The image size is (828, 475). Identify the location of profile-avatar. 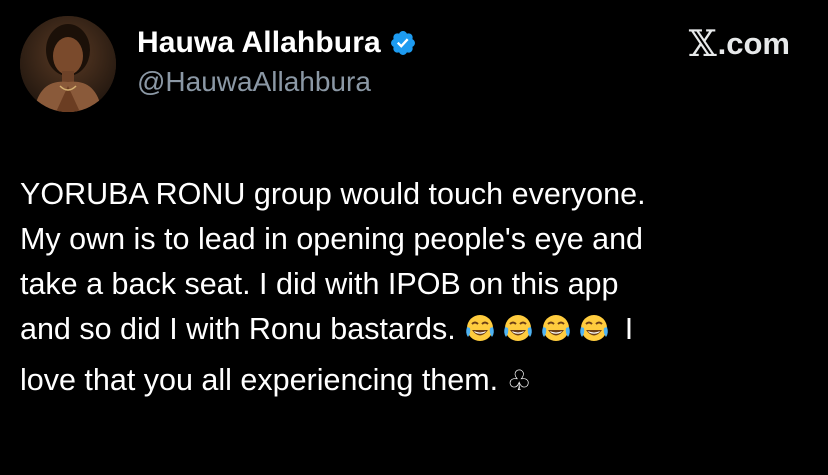
(68, 64).